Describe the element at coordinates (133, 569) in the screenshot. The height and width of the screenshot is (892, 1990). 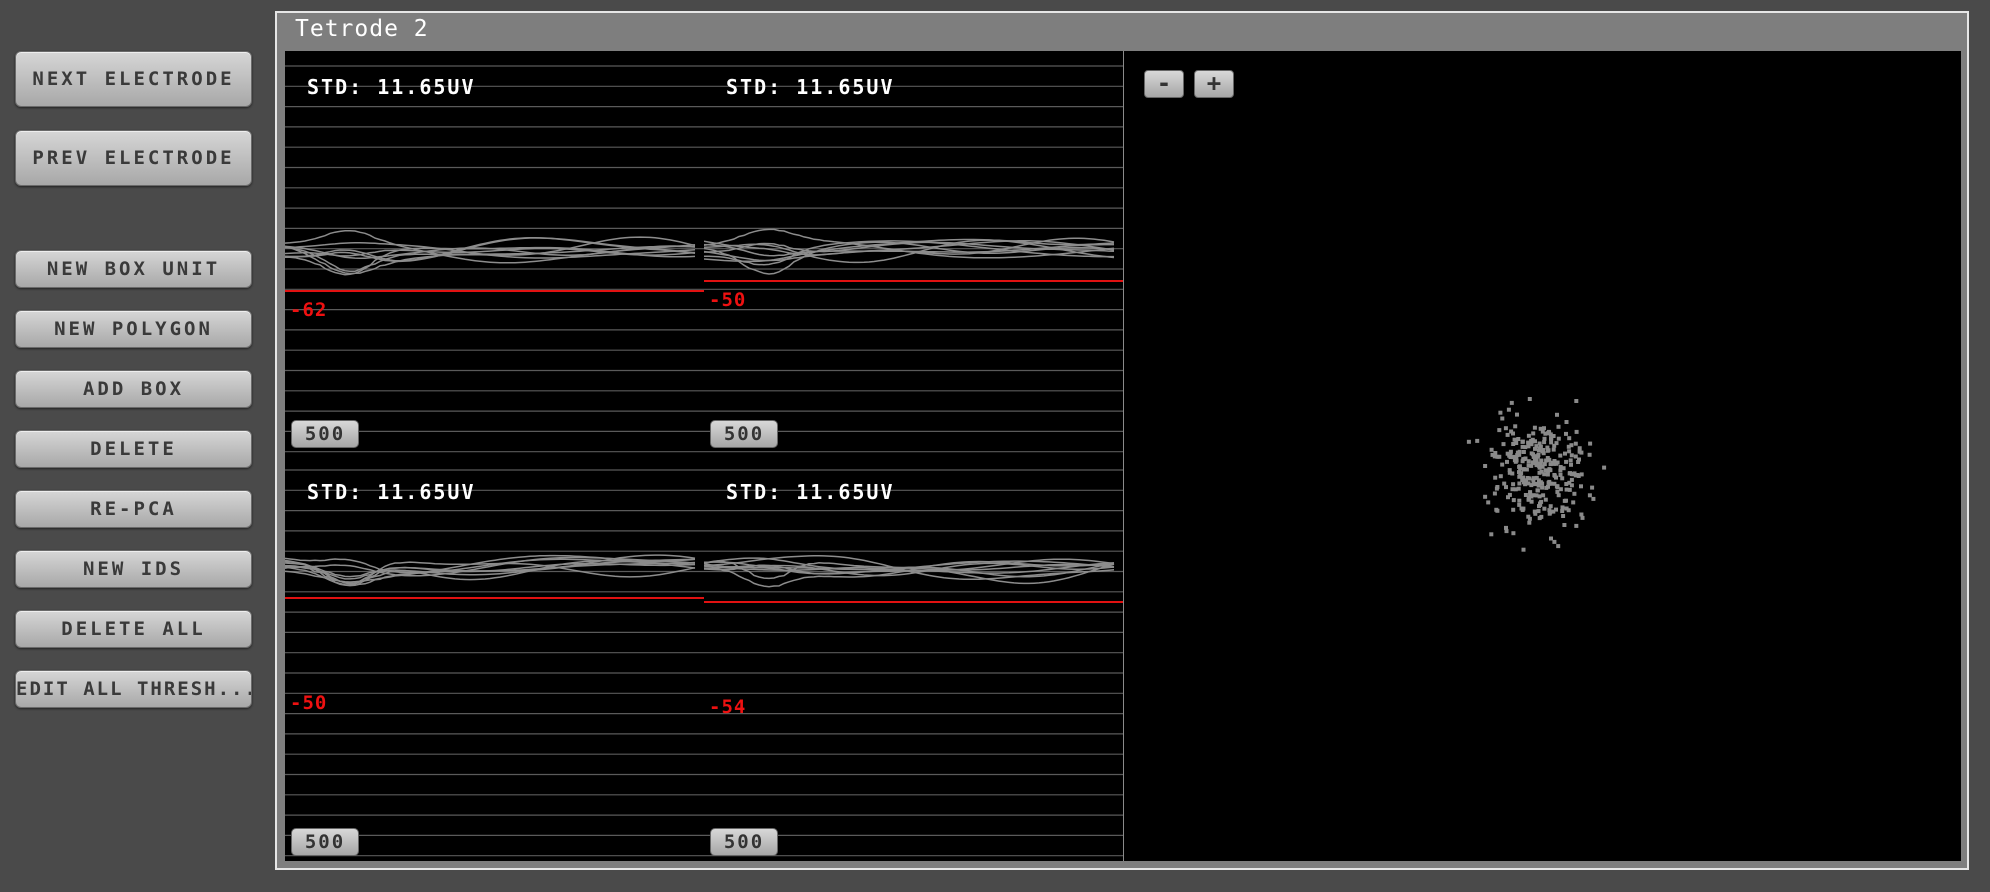
I see `new-ids-button: NEW IDS` at that location.